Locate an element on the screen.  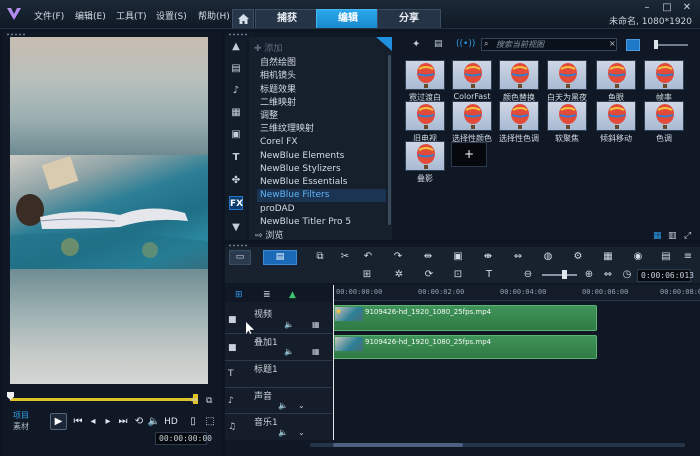
minimize-button: – is located at coordinates (647, 8).